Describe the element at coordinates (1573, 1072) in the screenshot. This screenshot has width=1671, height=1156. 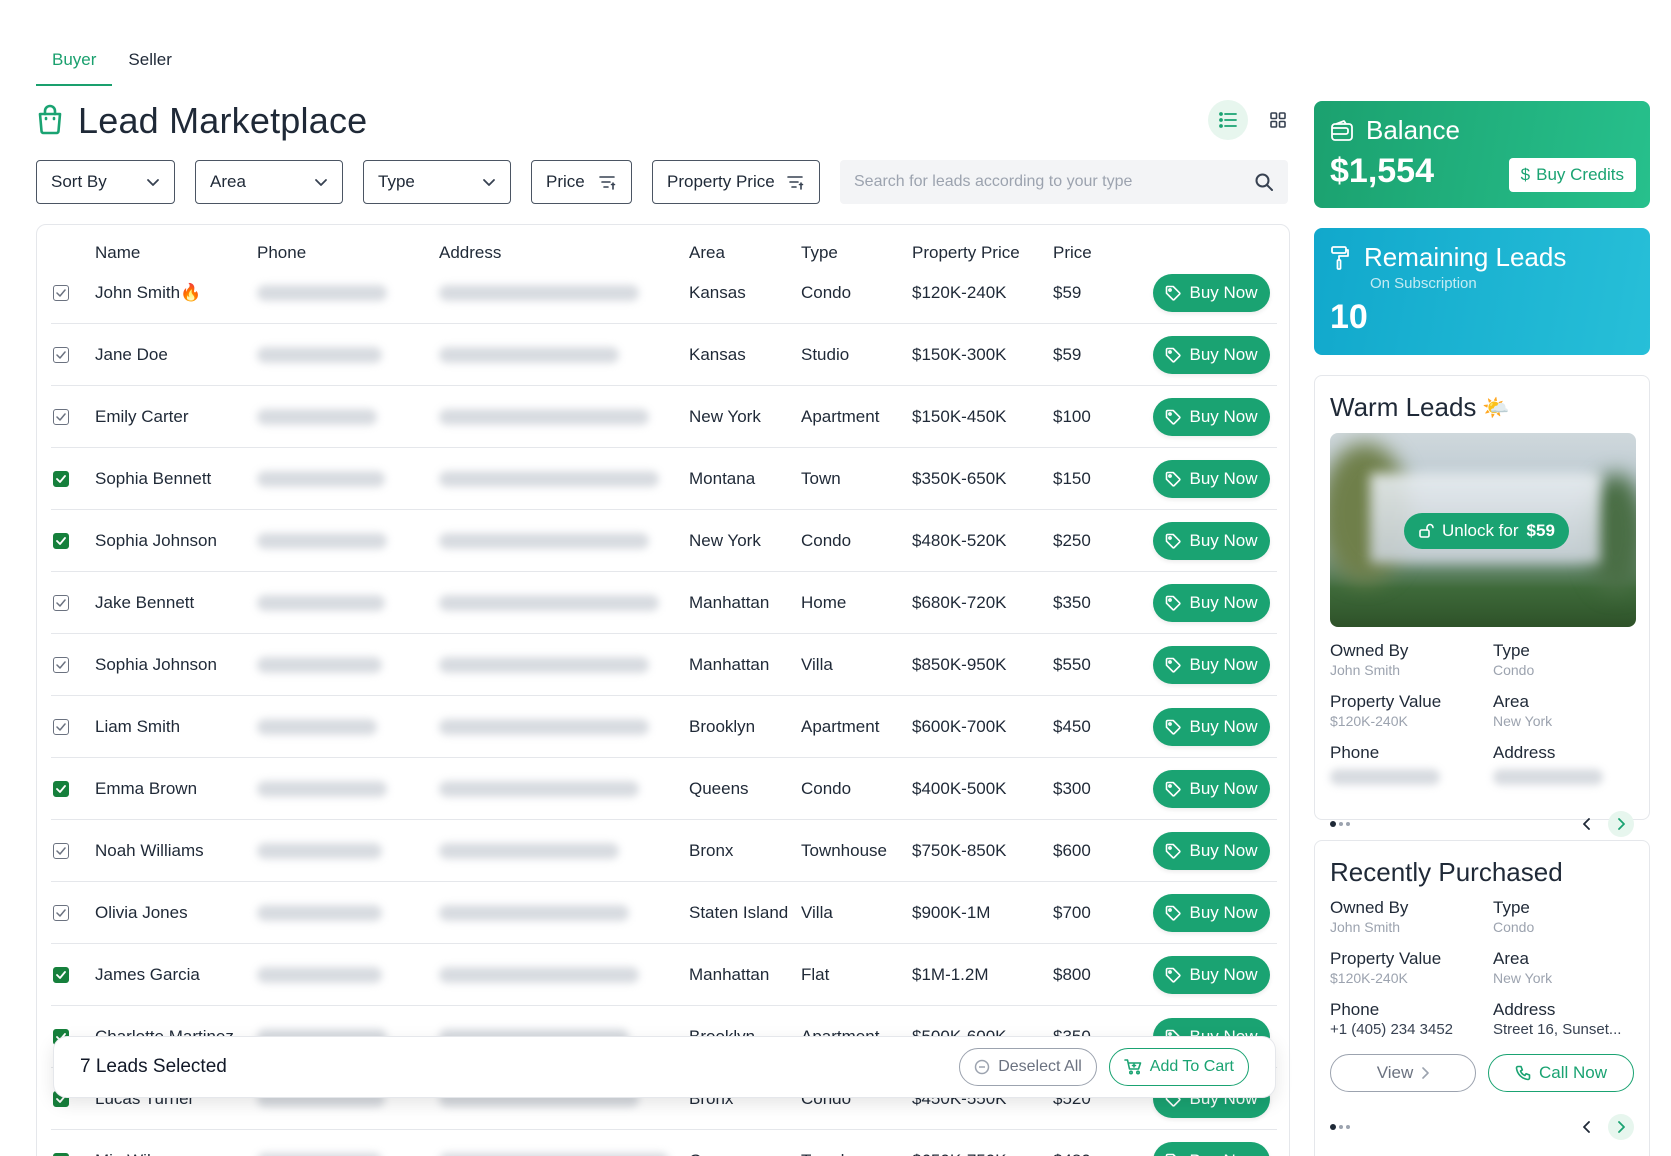
I see `call-now-label: Call Now` at that location.